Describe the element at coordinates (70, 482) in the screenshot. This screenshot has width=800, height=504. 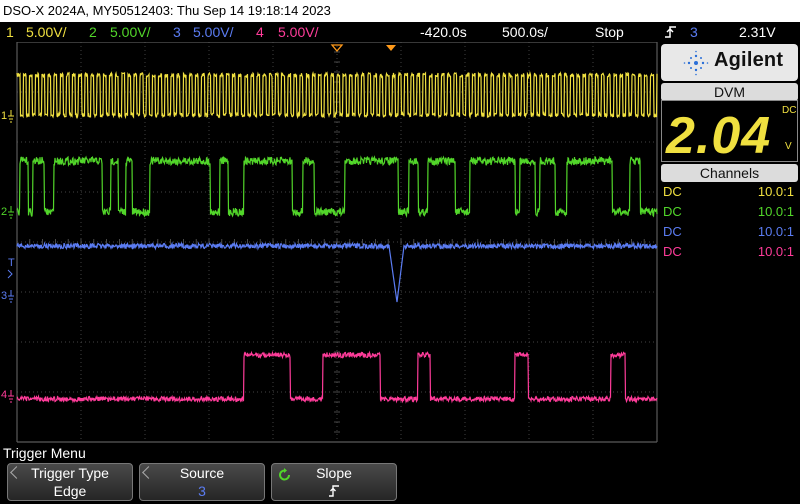
I see `trigger-type-softkey: Trigger Type Edge` at that location.